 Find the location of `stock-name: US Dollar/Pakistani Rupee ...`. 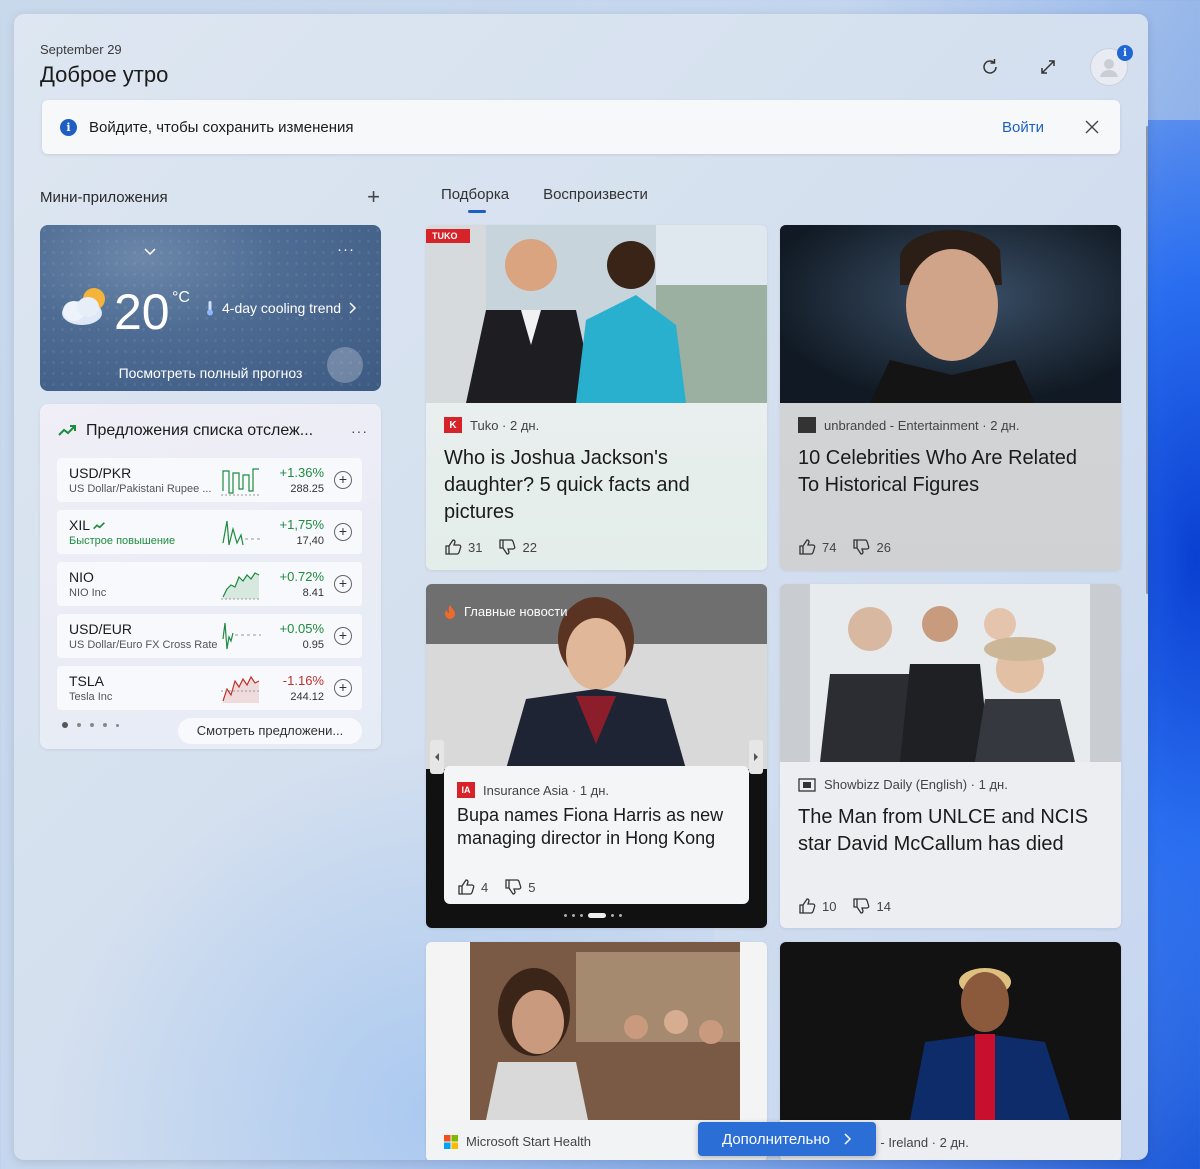

stock-name: US Dollar/Pakistani Rupee ... is located at coordinates (140, 489).